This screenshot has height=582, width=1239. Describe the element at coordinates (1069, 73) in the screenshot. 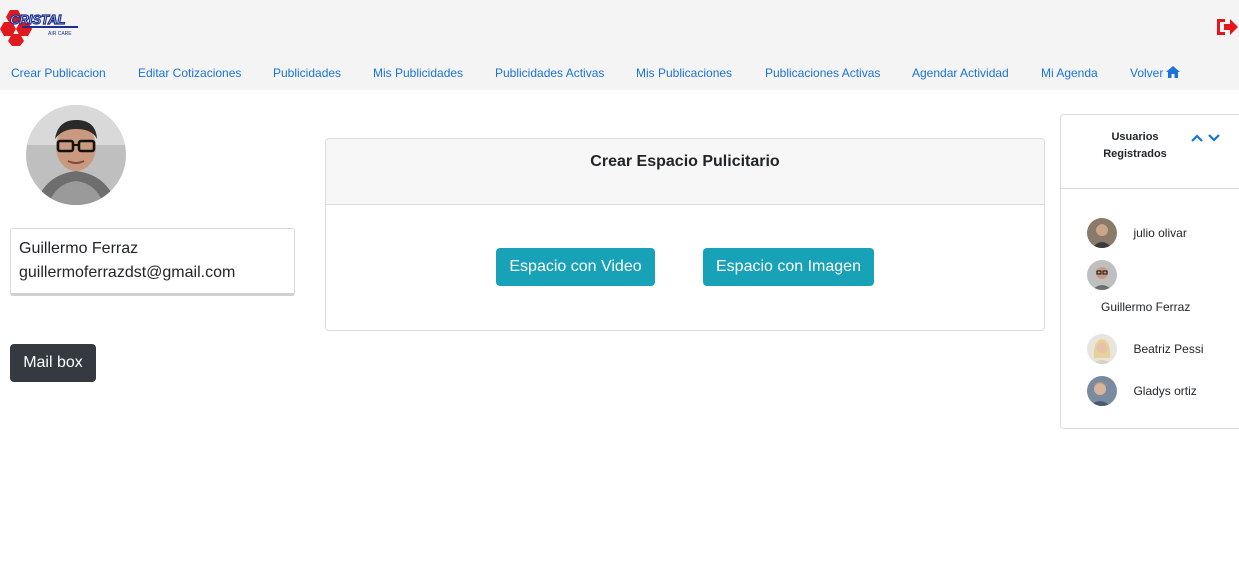

I see `nav-mi-agenda: Mi Agenda` at that location.